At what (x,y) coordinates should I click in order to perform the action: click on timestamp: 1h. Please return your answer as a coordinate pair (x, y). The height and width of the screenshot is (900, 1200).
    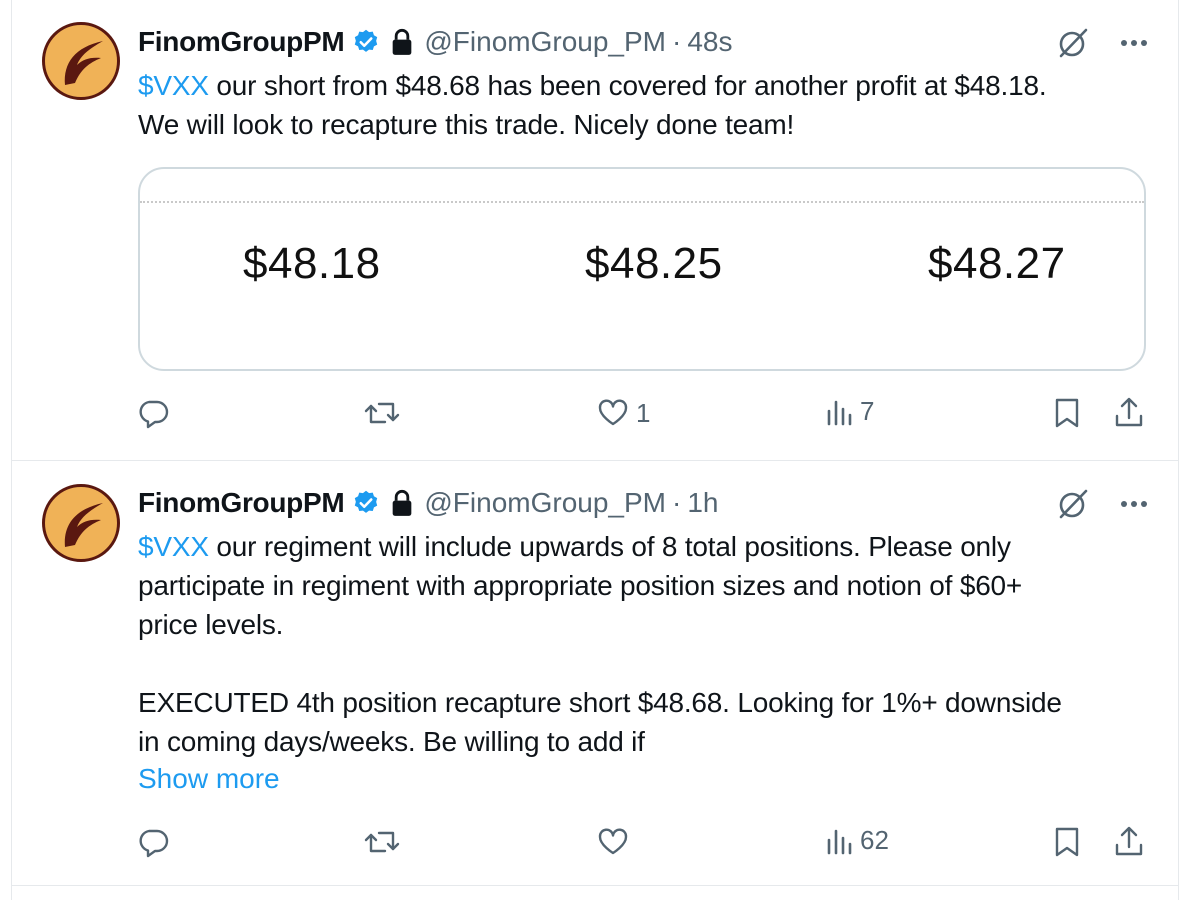
    Looking at the image, I should click on (702, 503).